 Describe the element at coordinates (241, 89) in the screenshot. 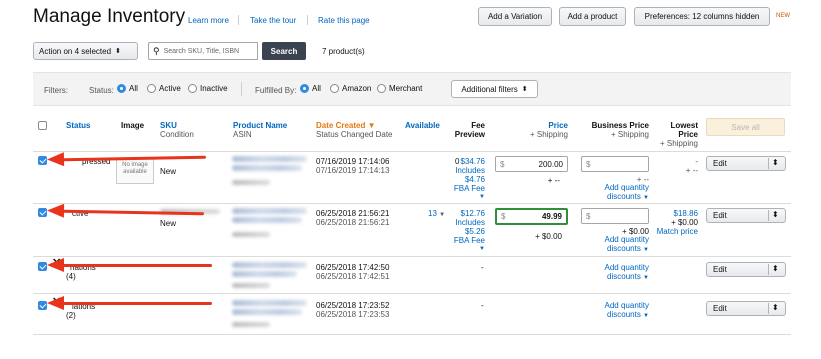

I see `filter-divider` at that location.